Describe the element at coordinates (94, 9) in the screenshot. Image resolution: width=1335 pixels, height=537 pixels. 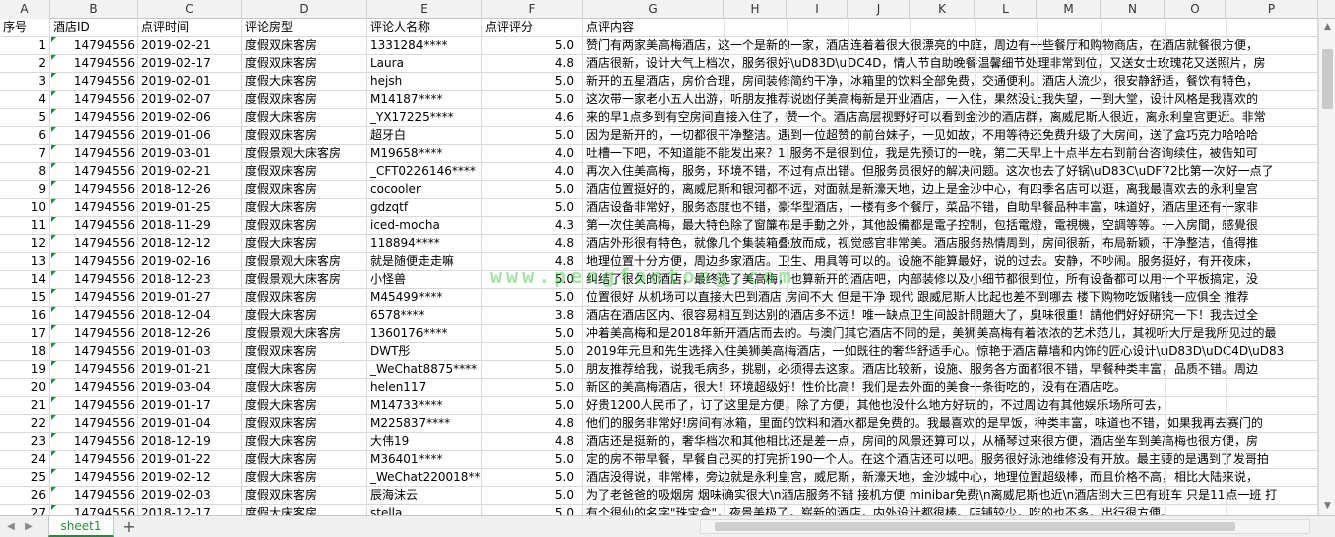
I see `column-header-b: B` at that location.